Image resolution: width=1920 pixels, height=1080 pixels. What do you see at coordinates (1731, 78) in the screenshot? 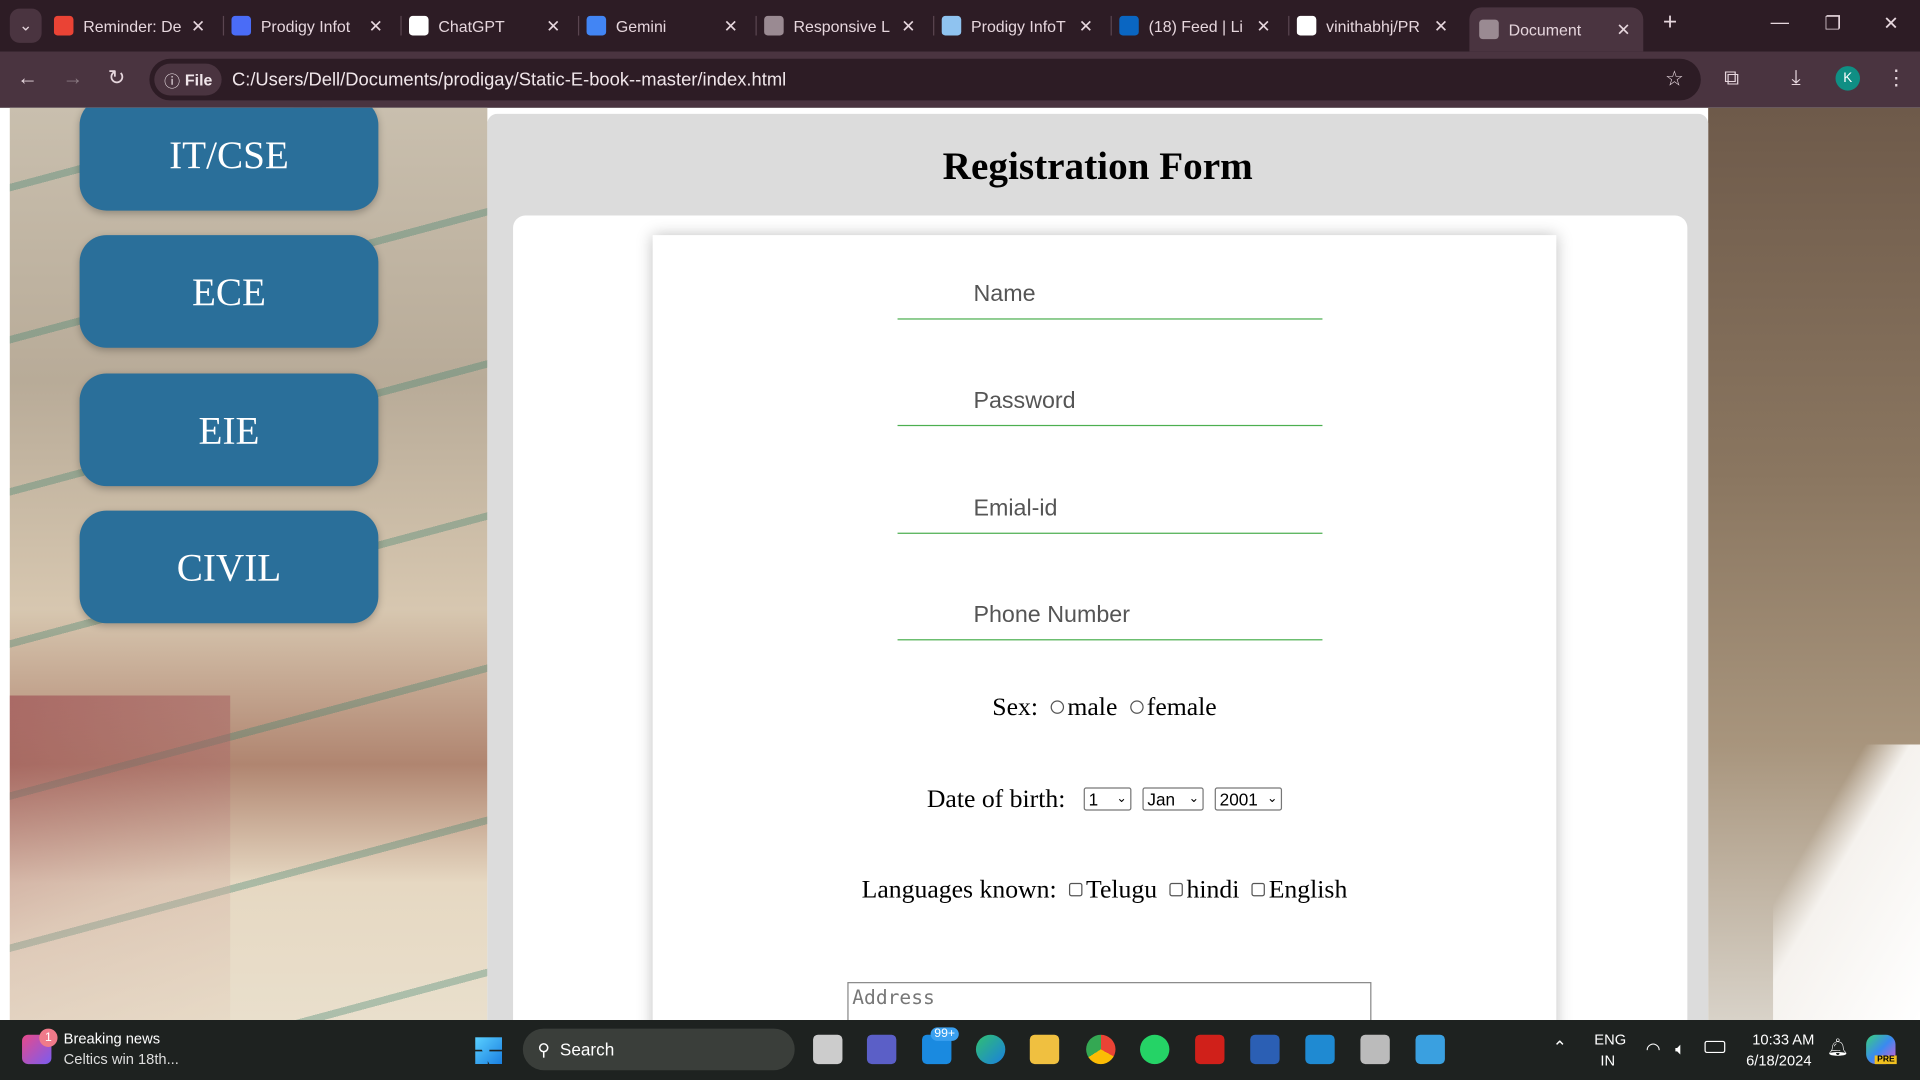
I see `extensions-icon: ⧉` at bounding box center [1731, 78].